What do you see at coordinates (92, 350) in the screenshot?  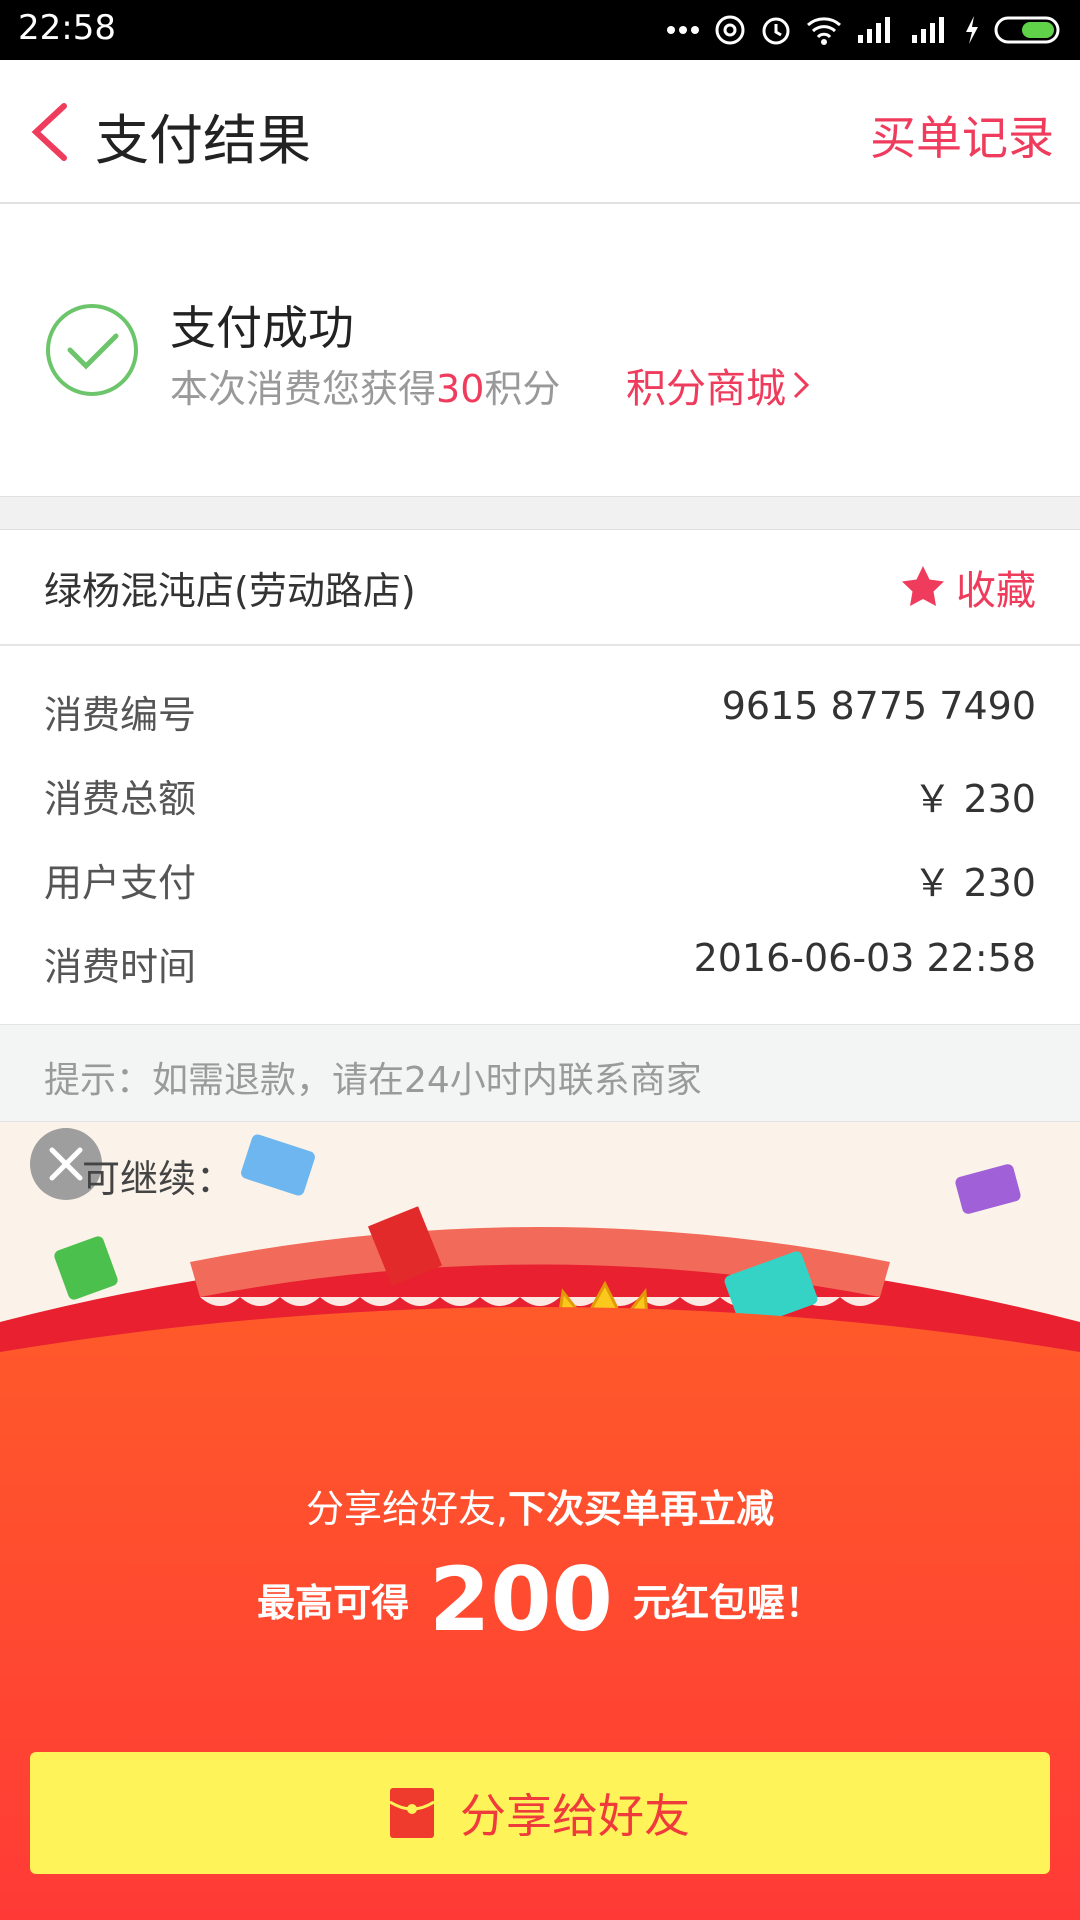 I see `check-circle-icon` at bounding box center [92, 350].